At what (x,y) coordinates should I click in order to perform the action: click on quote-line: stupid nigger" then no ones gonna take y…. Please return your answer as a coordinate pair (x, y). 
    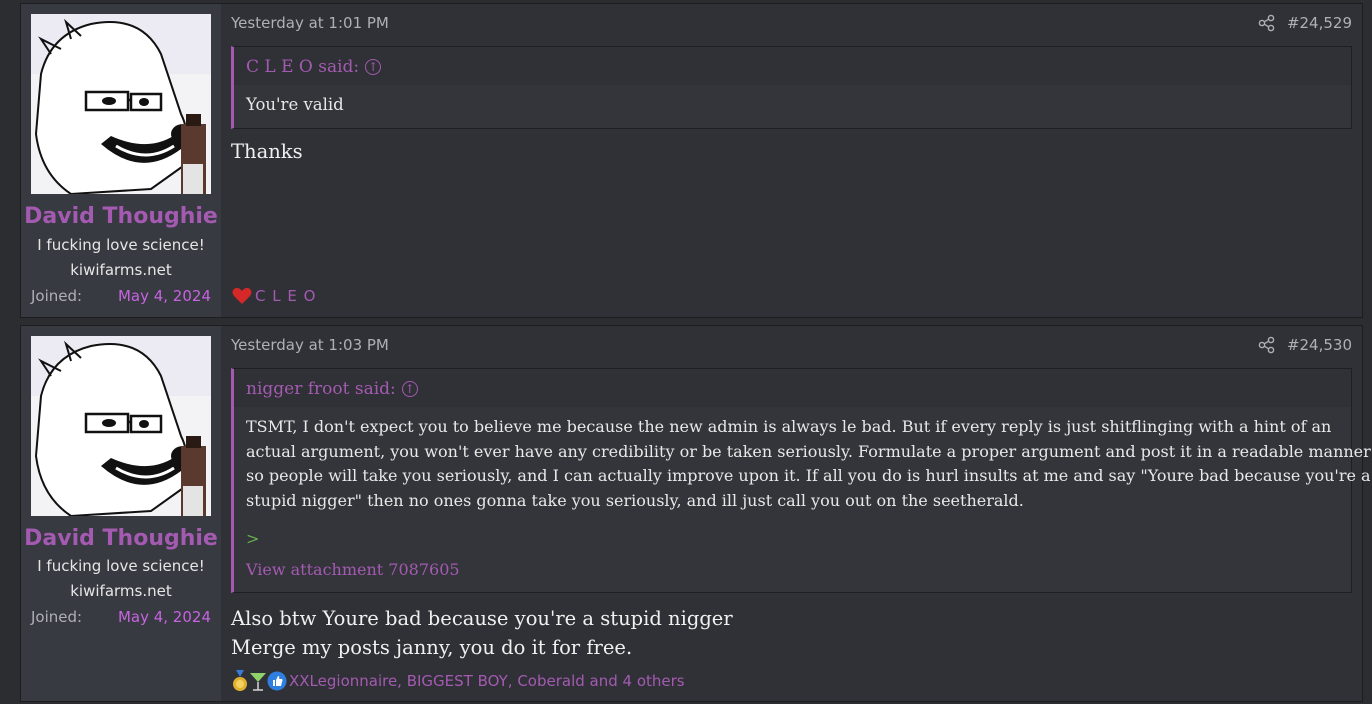
    Looking at the image, I should click on (635, 500).